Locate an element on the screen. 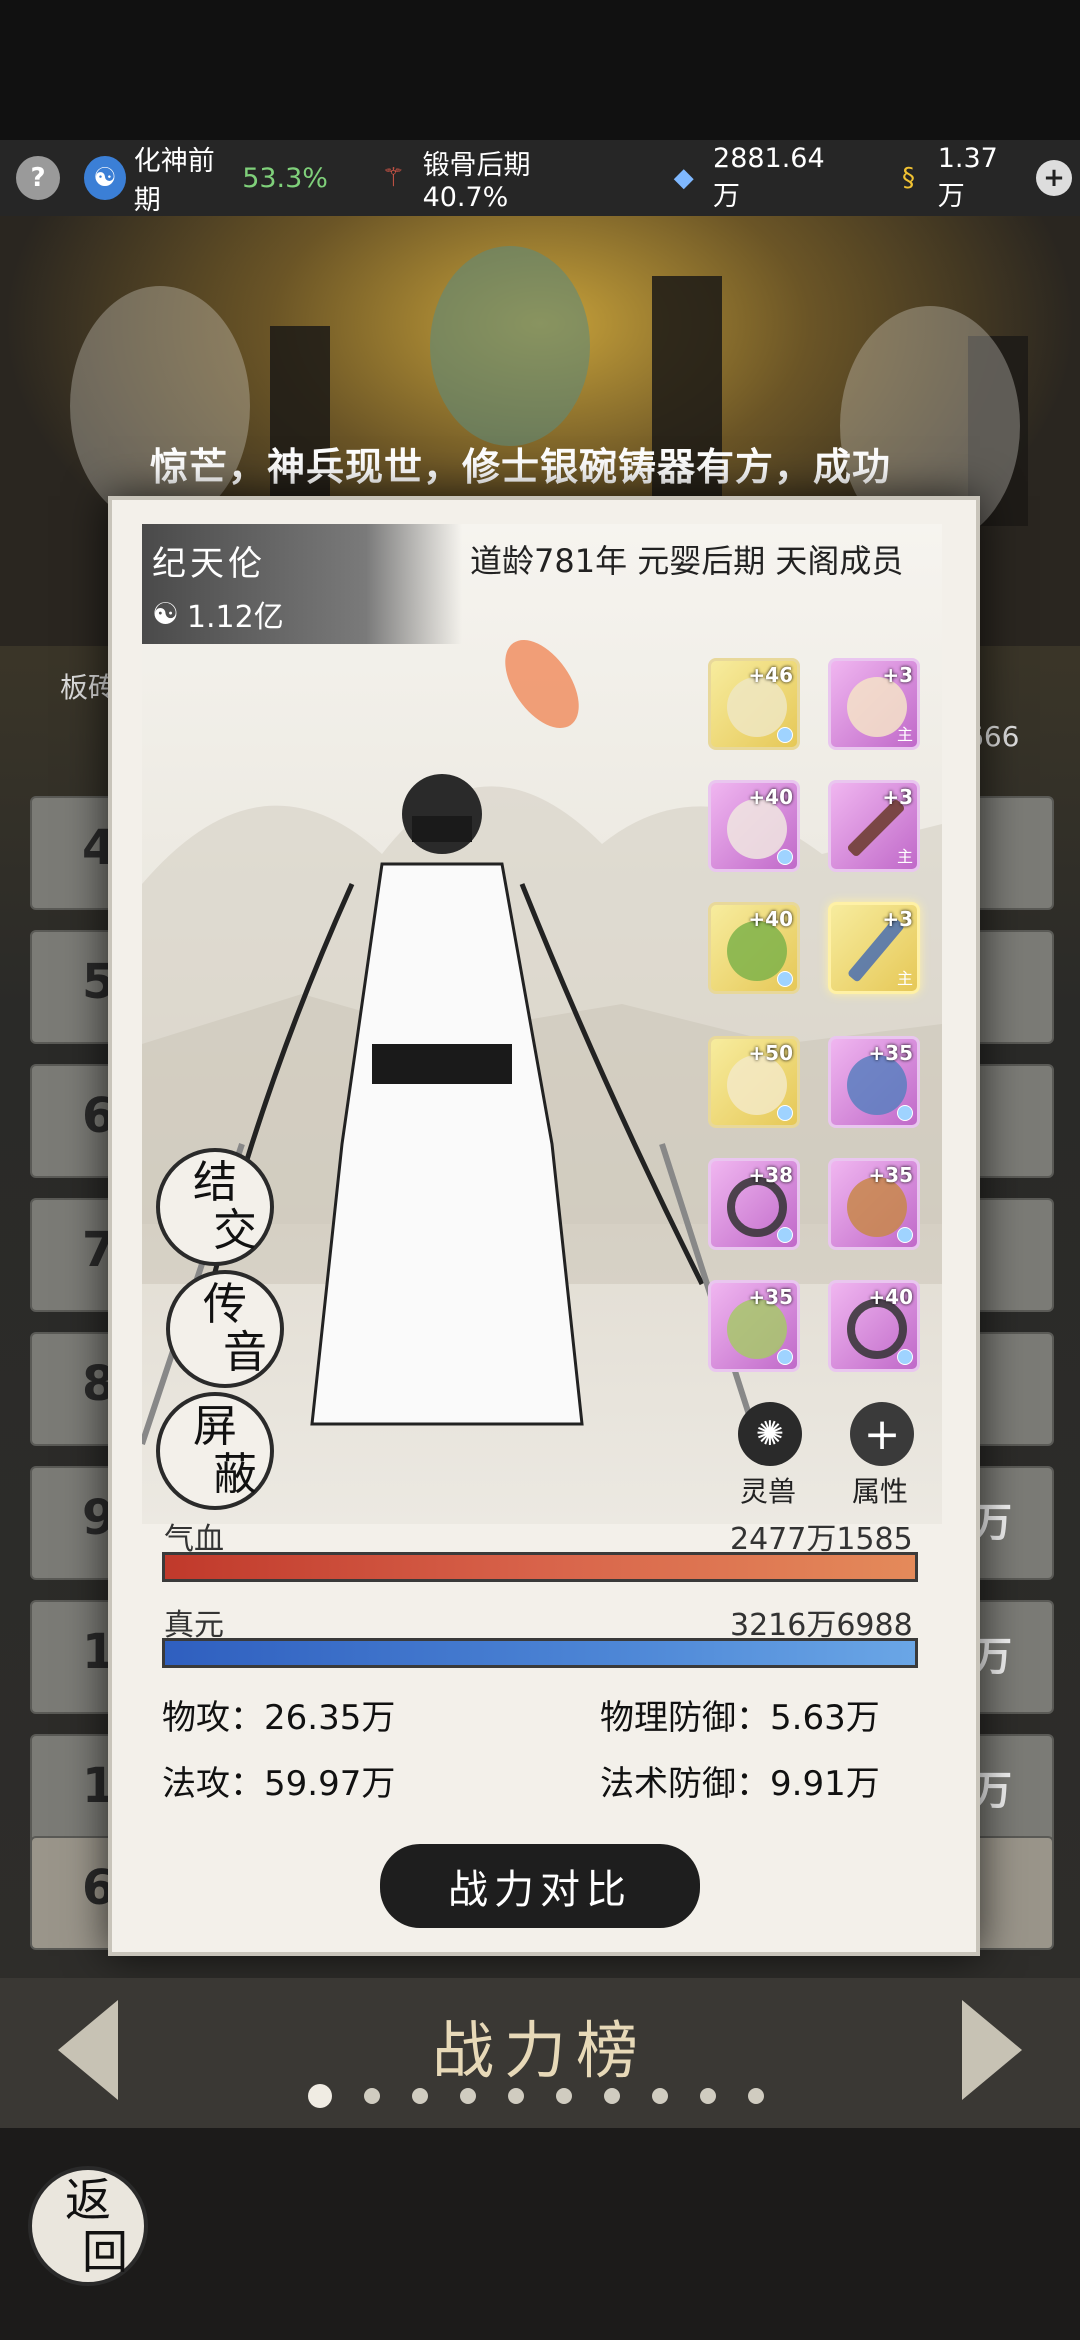  message-char: 音 is located at coordinates (245, 1352).